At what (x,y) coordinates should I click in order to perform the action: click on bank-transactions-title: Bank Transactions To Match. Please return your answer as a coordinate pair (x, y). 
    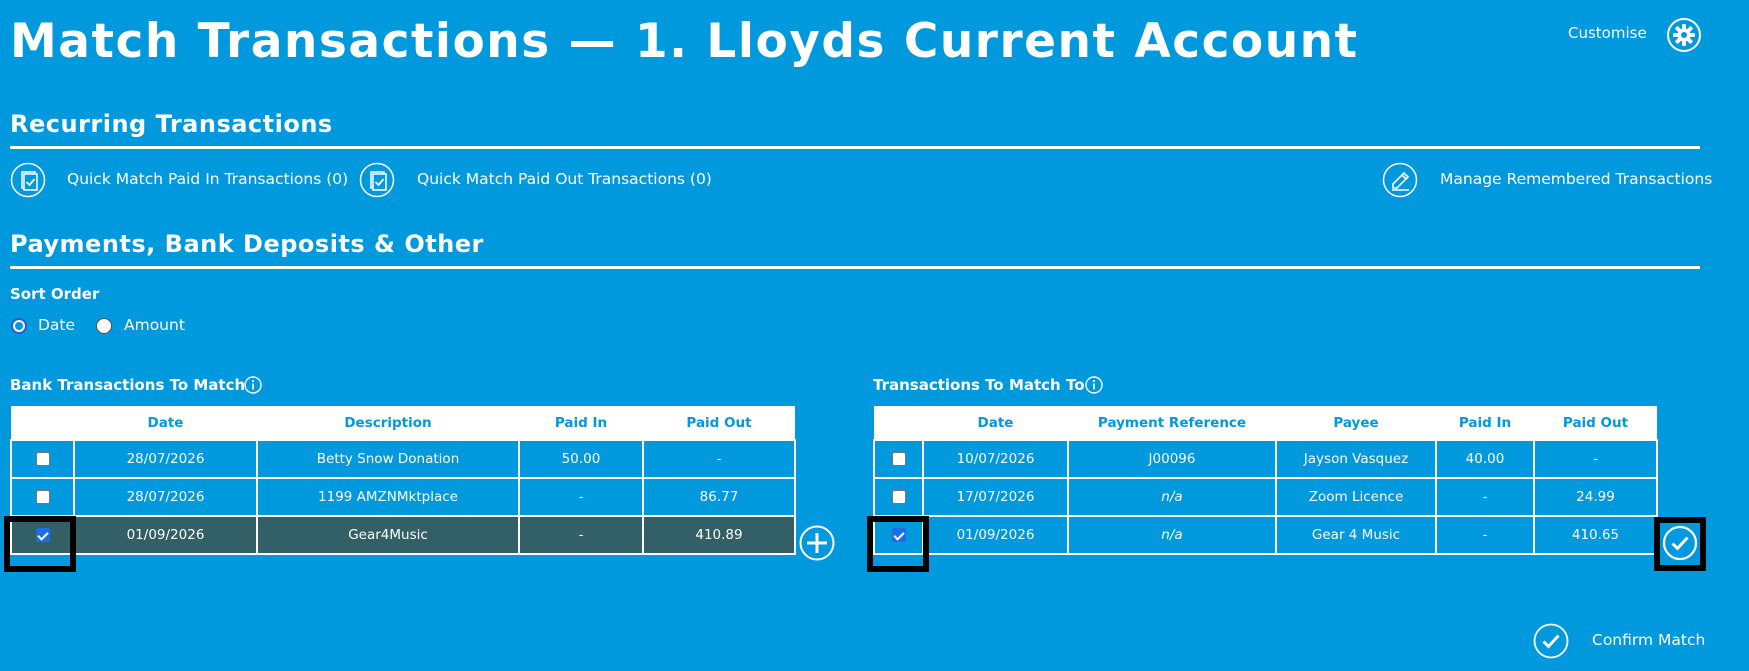
    Looking at the image, I should click on (128, 385).